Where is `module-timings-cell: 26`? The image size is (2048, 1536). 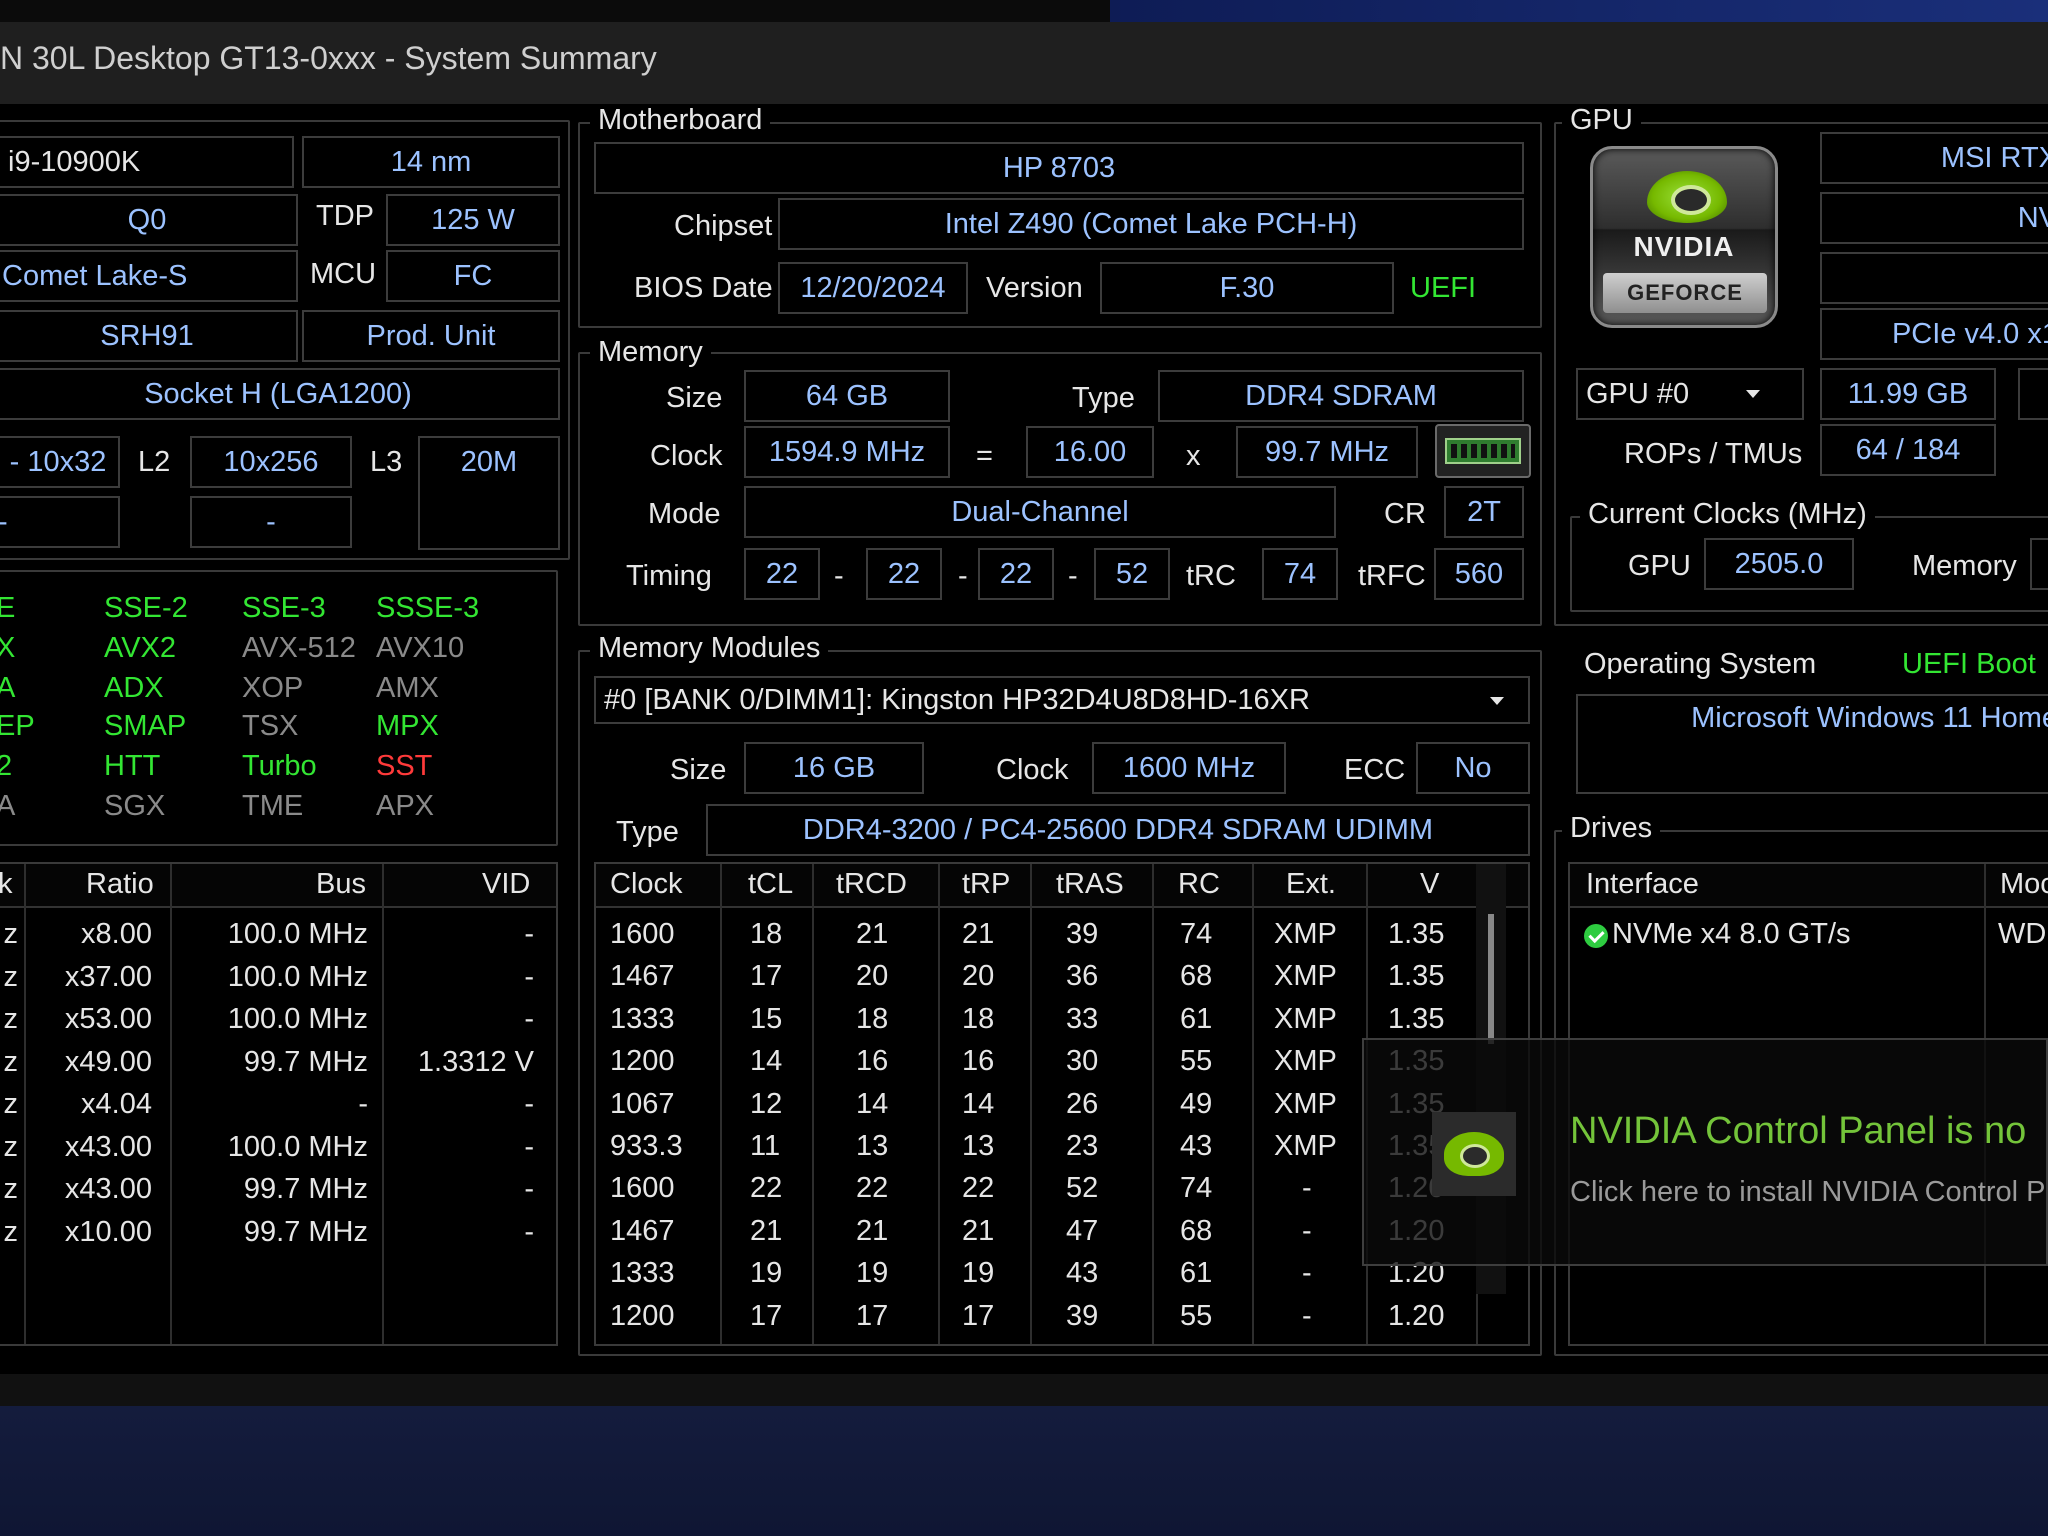 module-timings-cell: 26 is located at coordinates (1082, 1103).